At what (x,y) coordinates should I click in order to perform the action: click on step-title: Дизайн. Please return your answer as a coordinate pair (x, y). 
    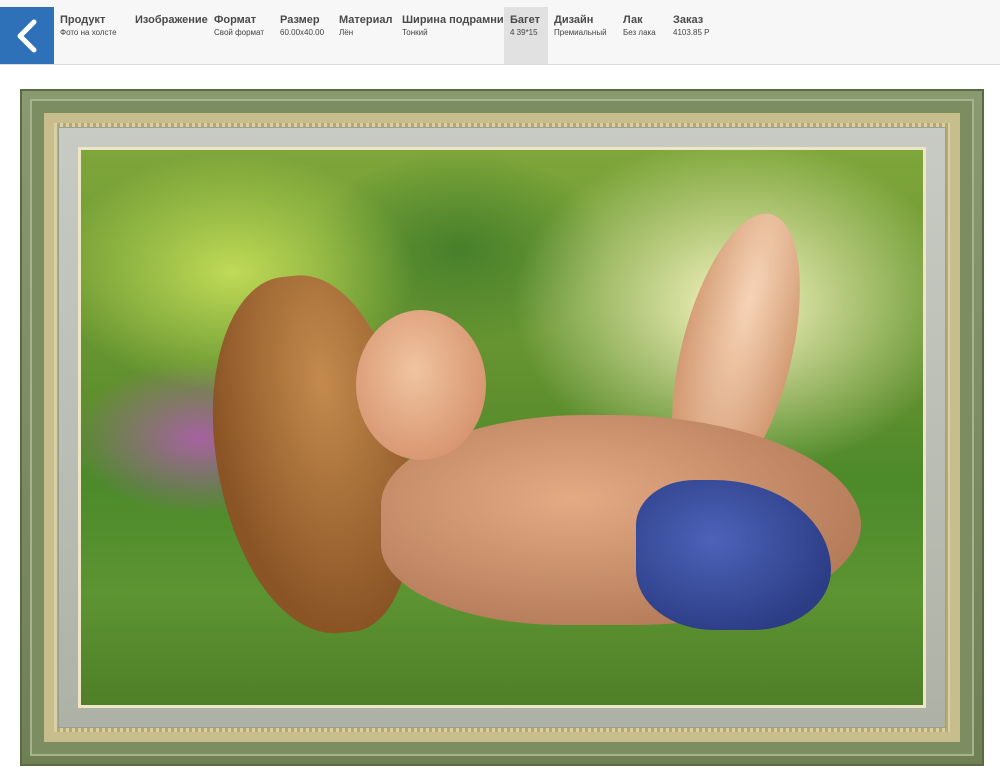
    Looking at the image, I should click on (574, 20).